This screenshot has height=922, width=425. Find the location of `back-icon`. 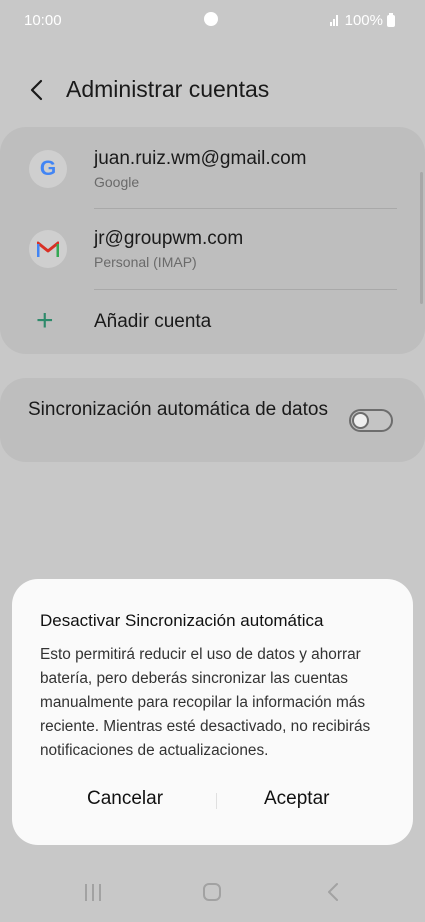

back-icon is located at coordinates (37, 90).